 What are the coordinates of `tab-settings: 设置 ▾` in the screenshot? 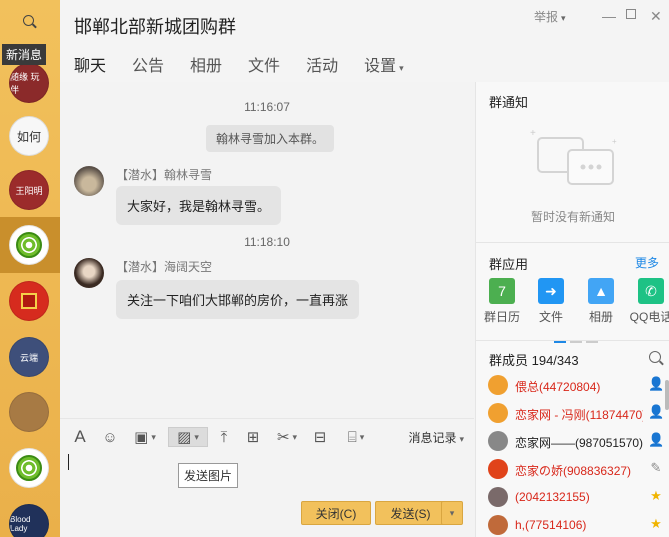 It's located at (384, 69).